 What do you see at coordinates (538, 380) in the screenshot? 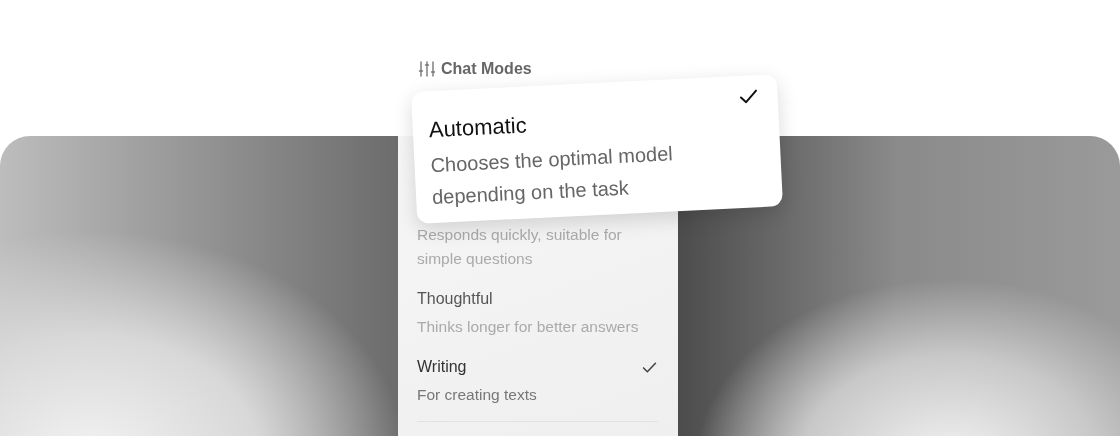
I see `mode-item: Writing For creating texts` at bounding box center [538, 380].